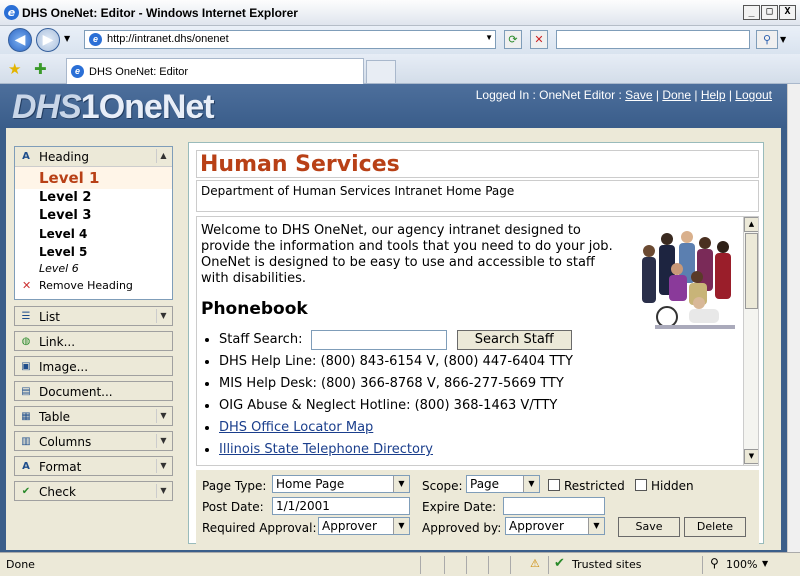  Describe the element at coordinates (14, 69) in the screenshot. I see `favorites-star-icon: ★` at that location.